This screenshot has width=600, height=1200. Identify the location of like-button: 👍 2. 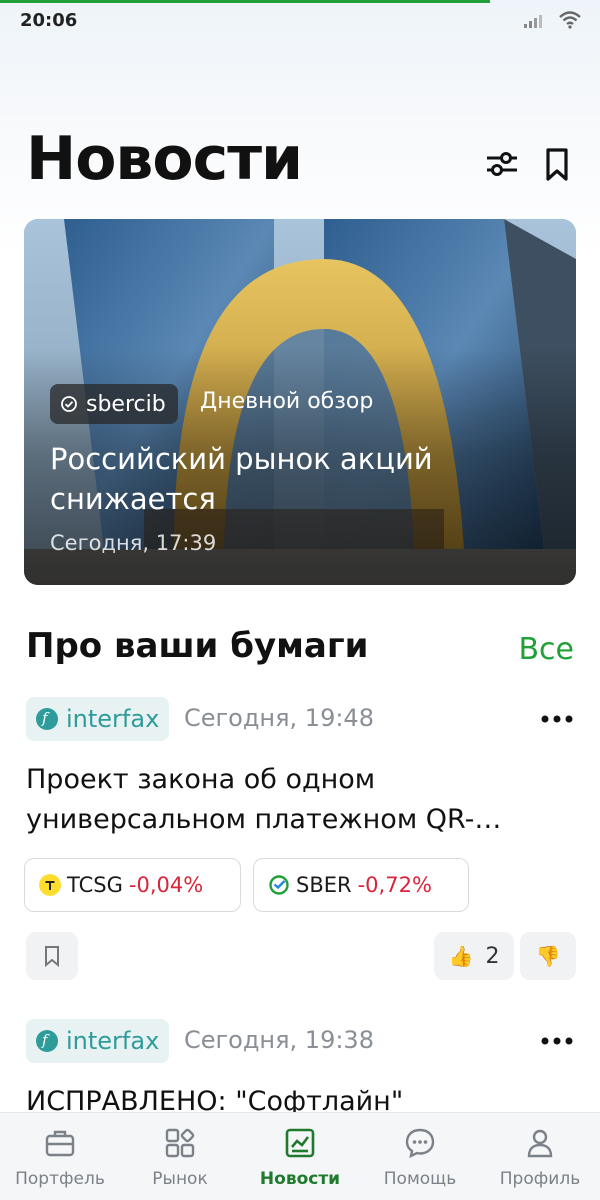
(474, 956).